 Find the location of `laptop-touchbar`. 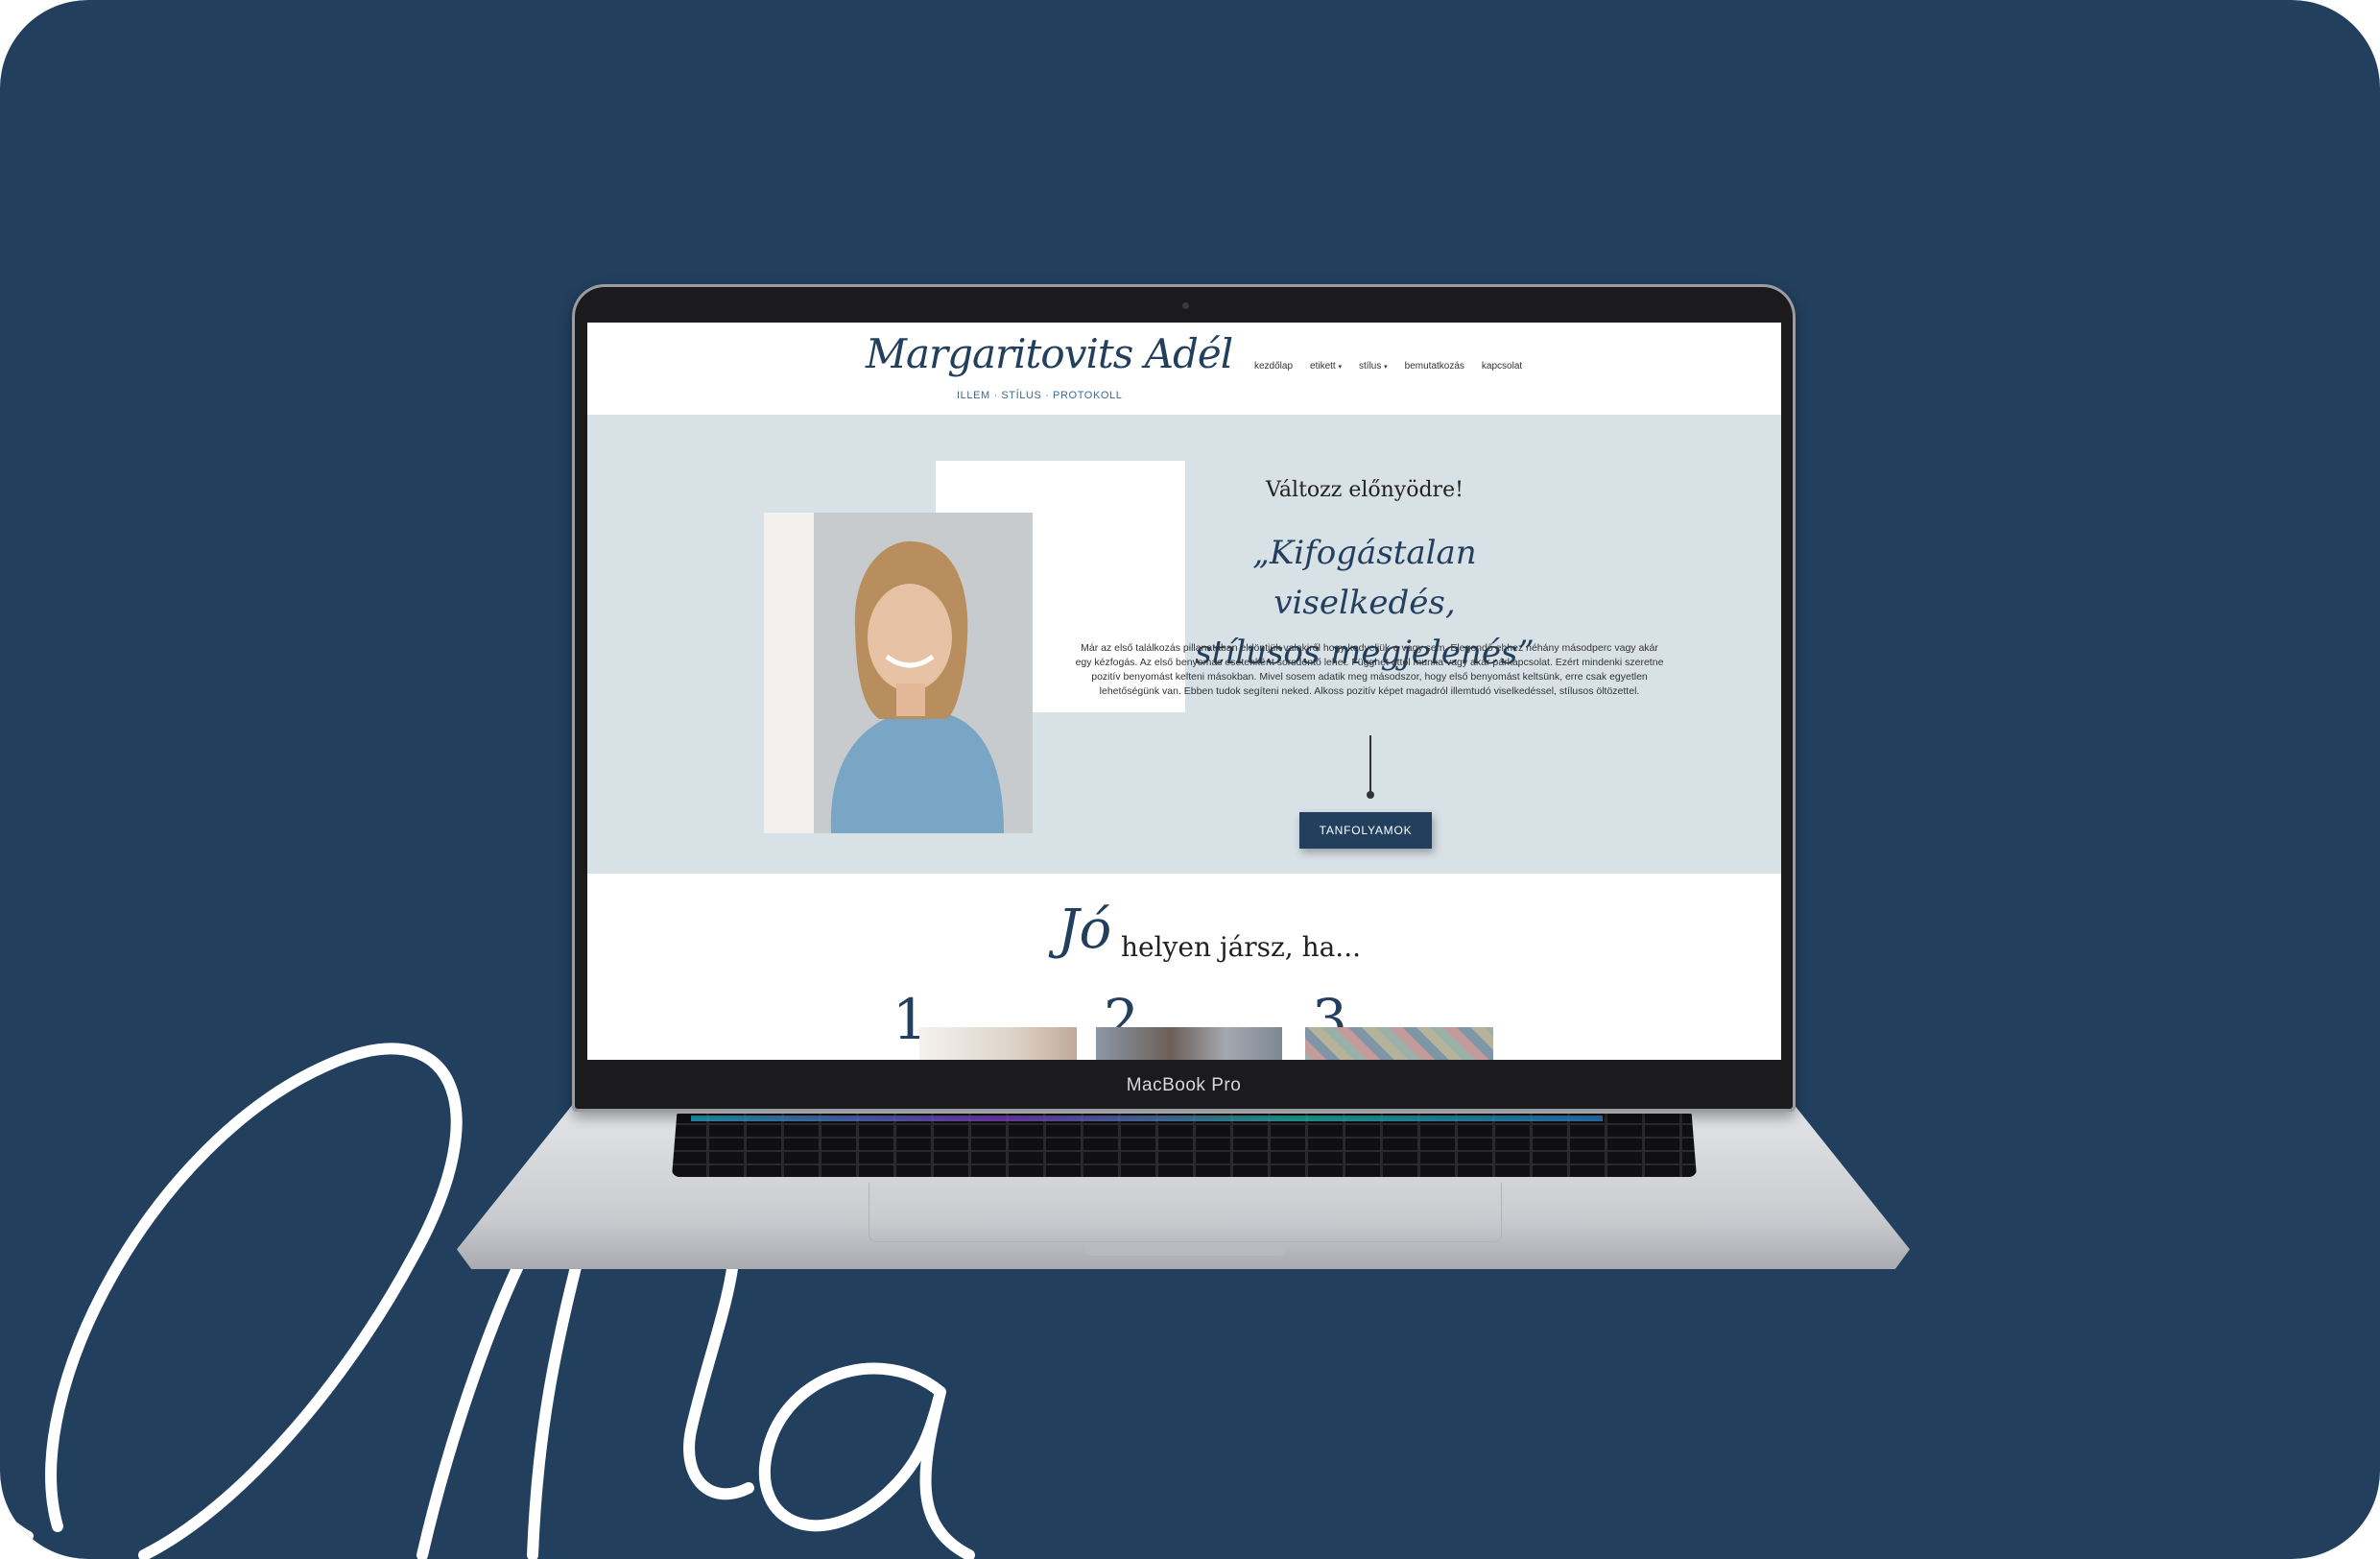

laptop-touchbar is located at coordinates (1147, 1118).